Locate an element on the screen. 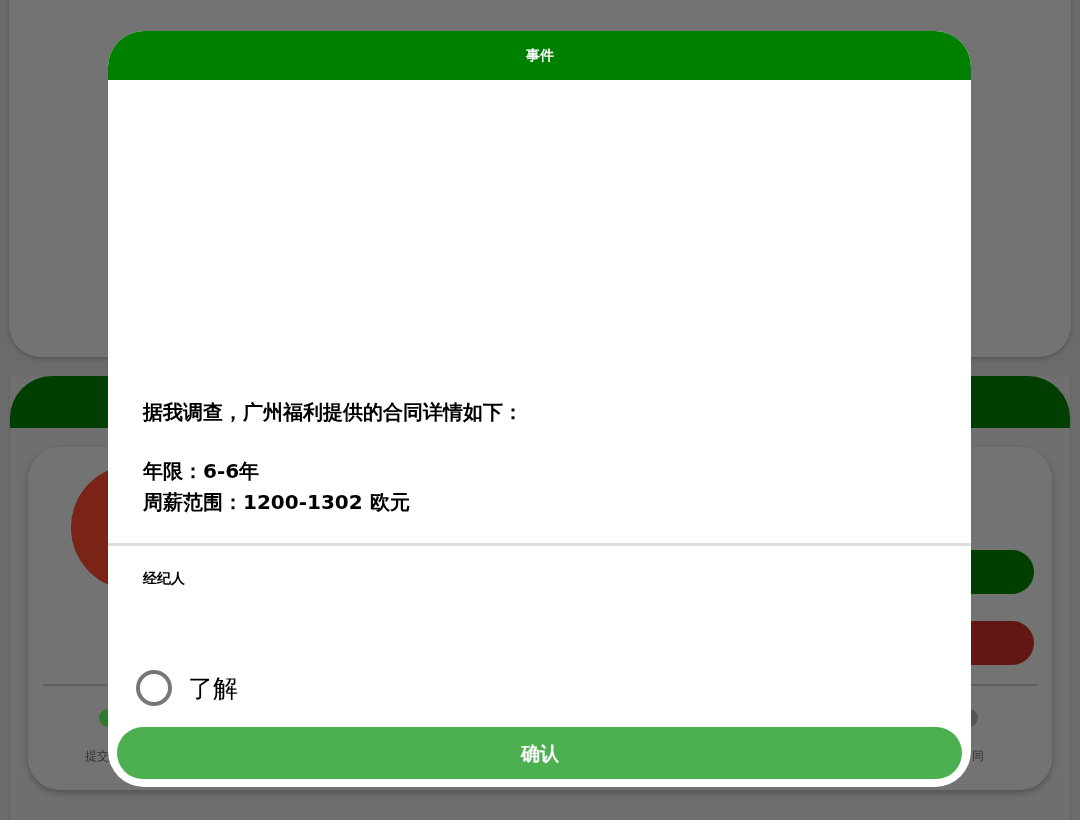 The image size is (1080, 820). detail-line: 周薪范围：1200-1302 欧元 is located at coordinates (277, 502).